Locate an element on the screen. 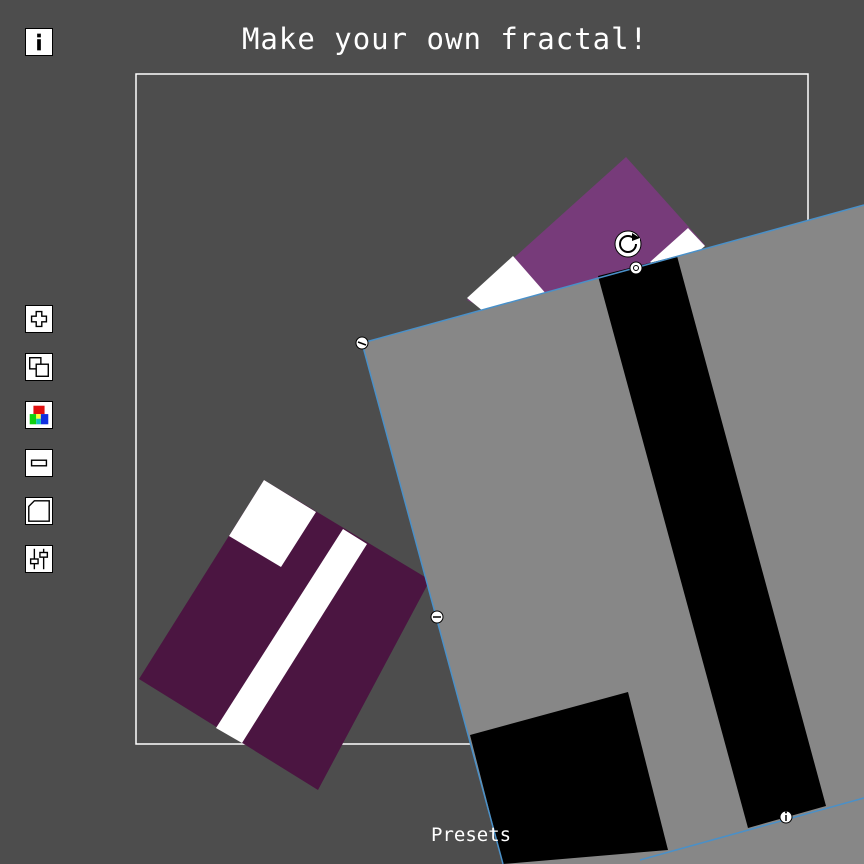 The height and width of the screenshot is (864, 864). info-button is located at coordinates (39, 42).